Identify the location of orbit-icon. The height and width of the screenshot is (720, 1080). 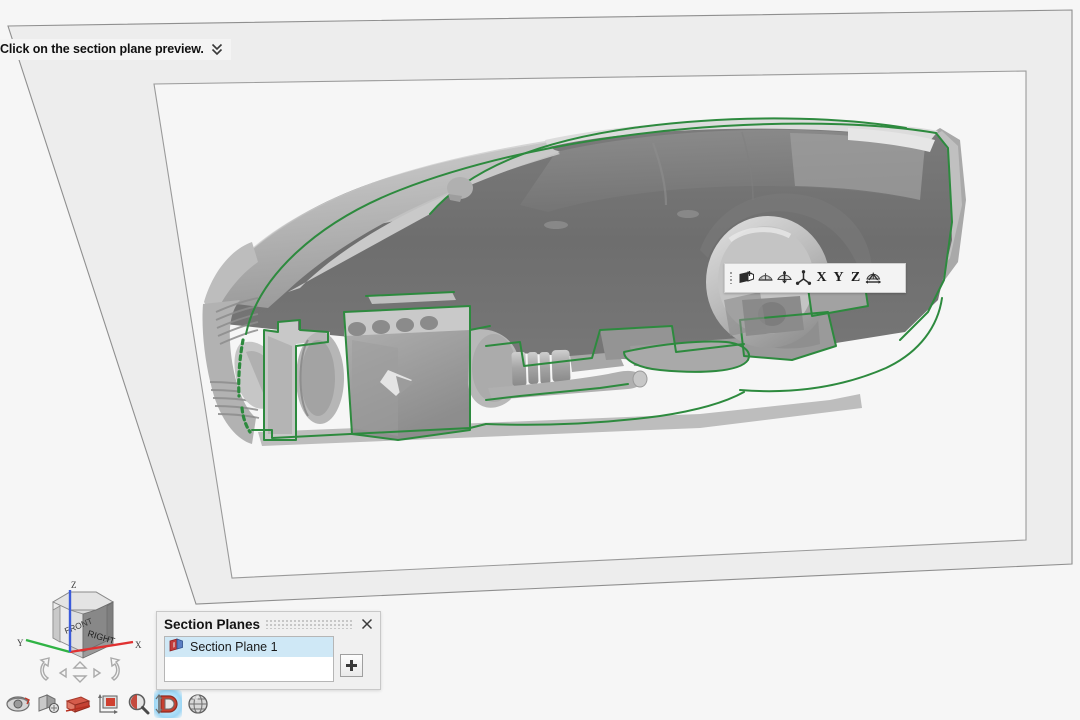
(18, 704).